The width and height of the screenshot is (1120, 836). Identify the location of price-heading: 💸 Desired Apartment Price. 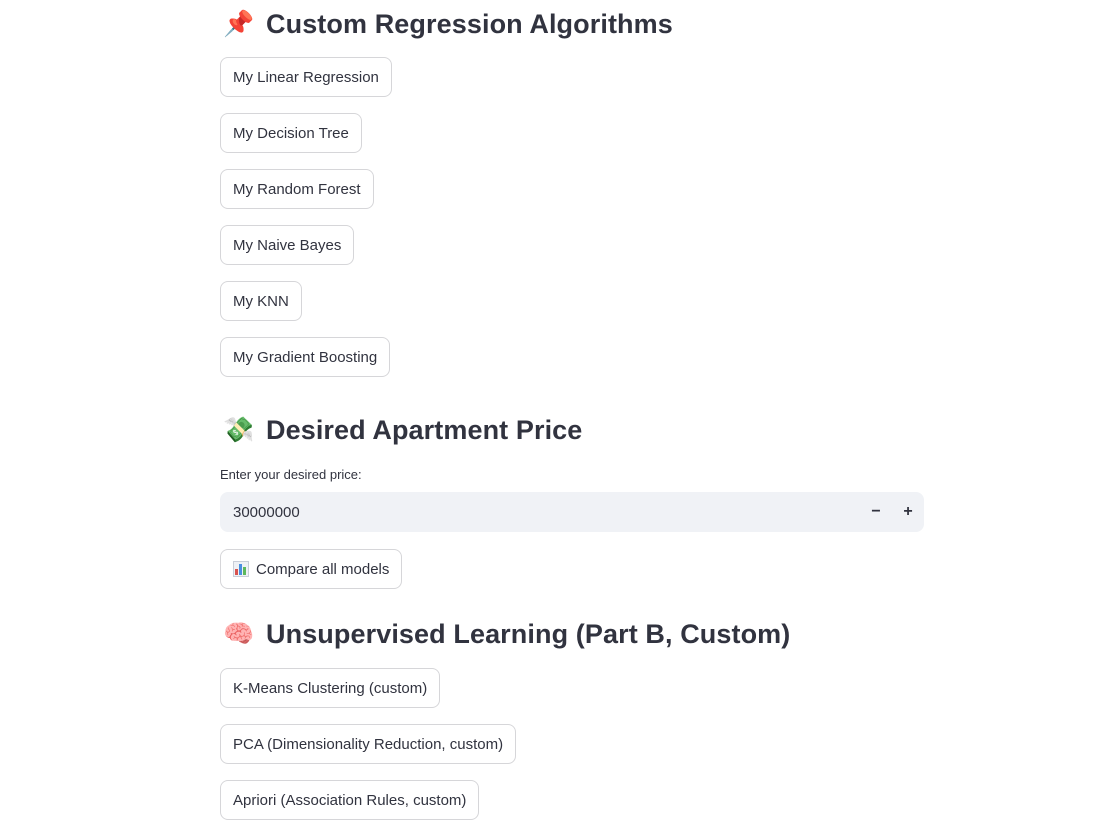
(572, 430).